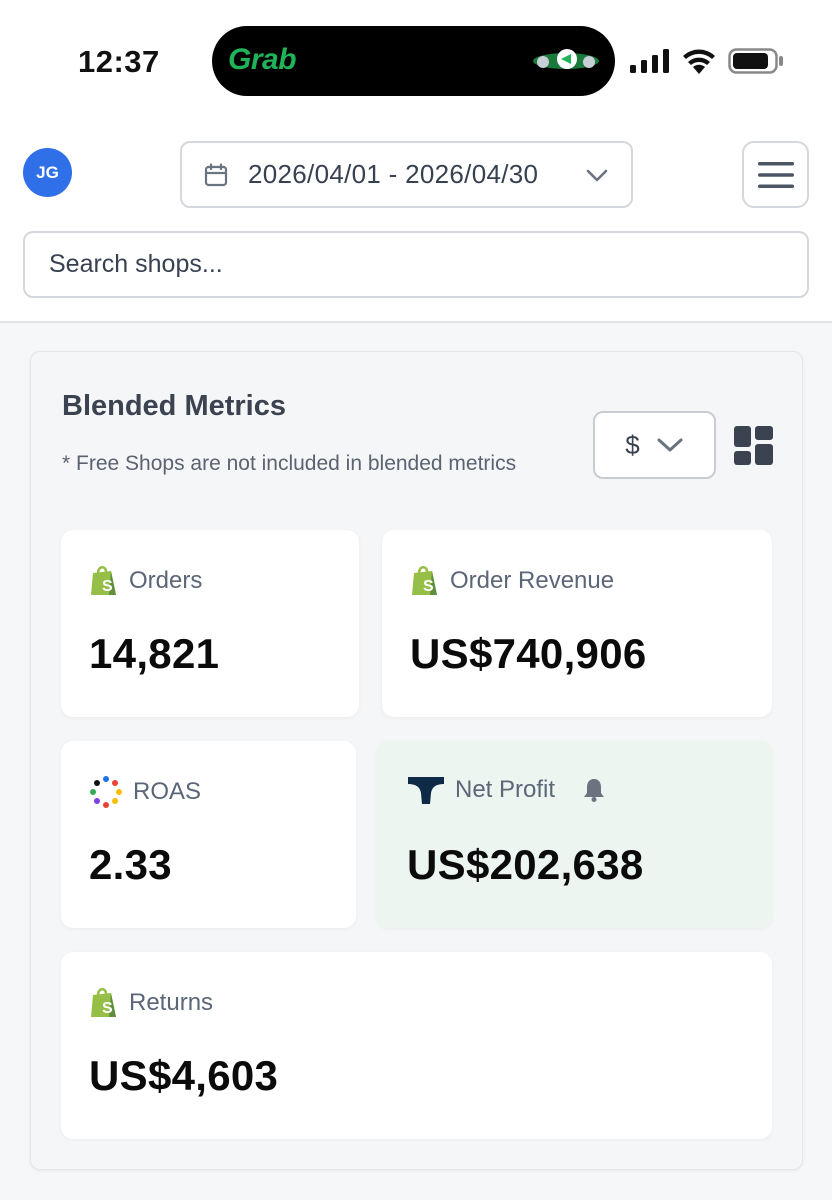  I want to click on wifi-icon, so click(699, 61).